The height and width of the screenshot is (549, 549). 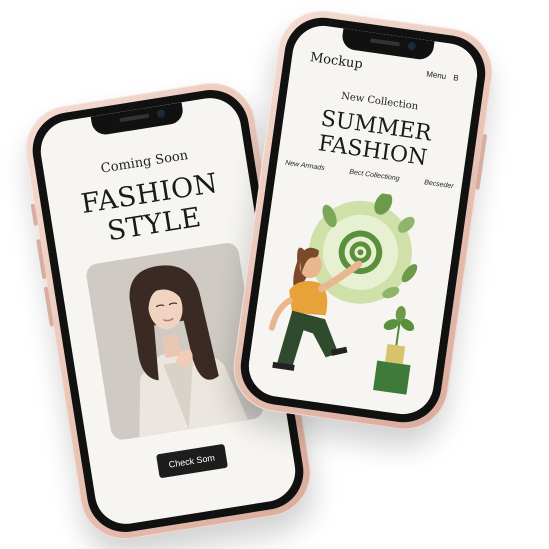 I want to click on nav-item-best-collections: Bect Collectiong, so click(x=374, y=176).